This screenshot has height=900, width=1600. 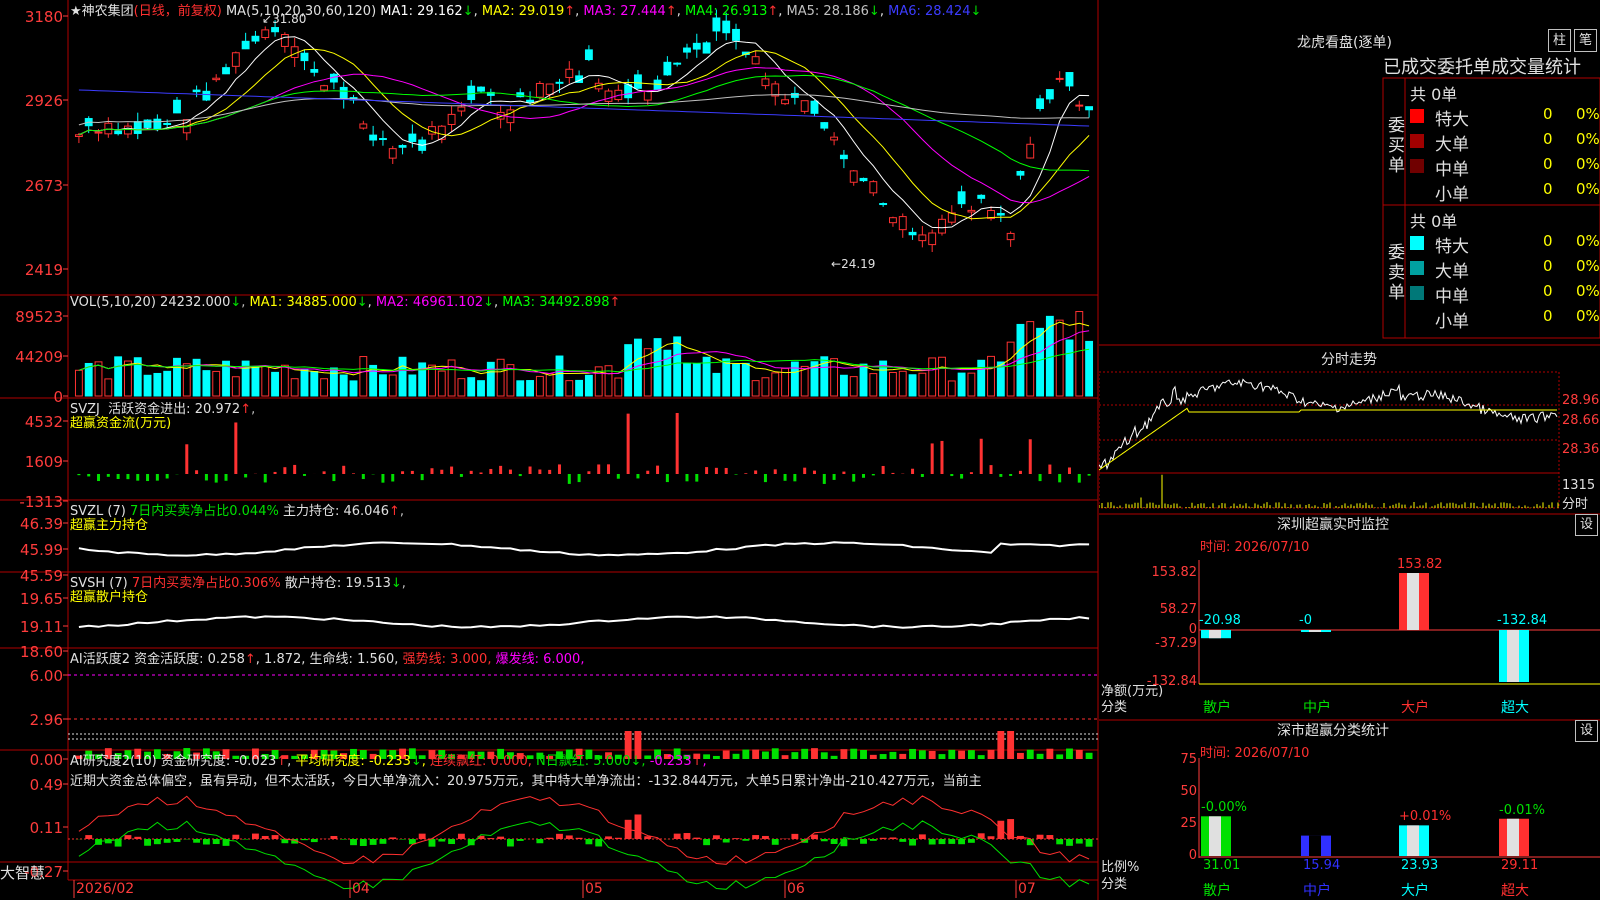 I want to click on stock-name: 神农集团, so click(x=108, y=11).